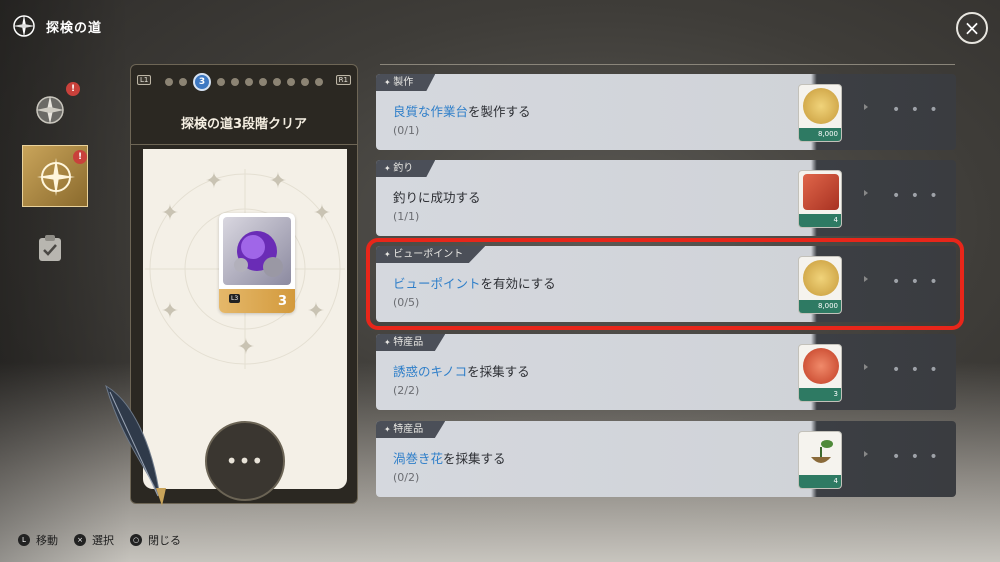 The image size is (1000, 562). I want to click on header: 探検の道, so click(56, 26).